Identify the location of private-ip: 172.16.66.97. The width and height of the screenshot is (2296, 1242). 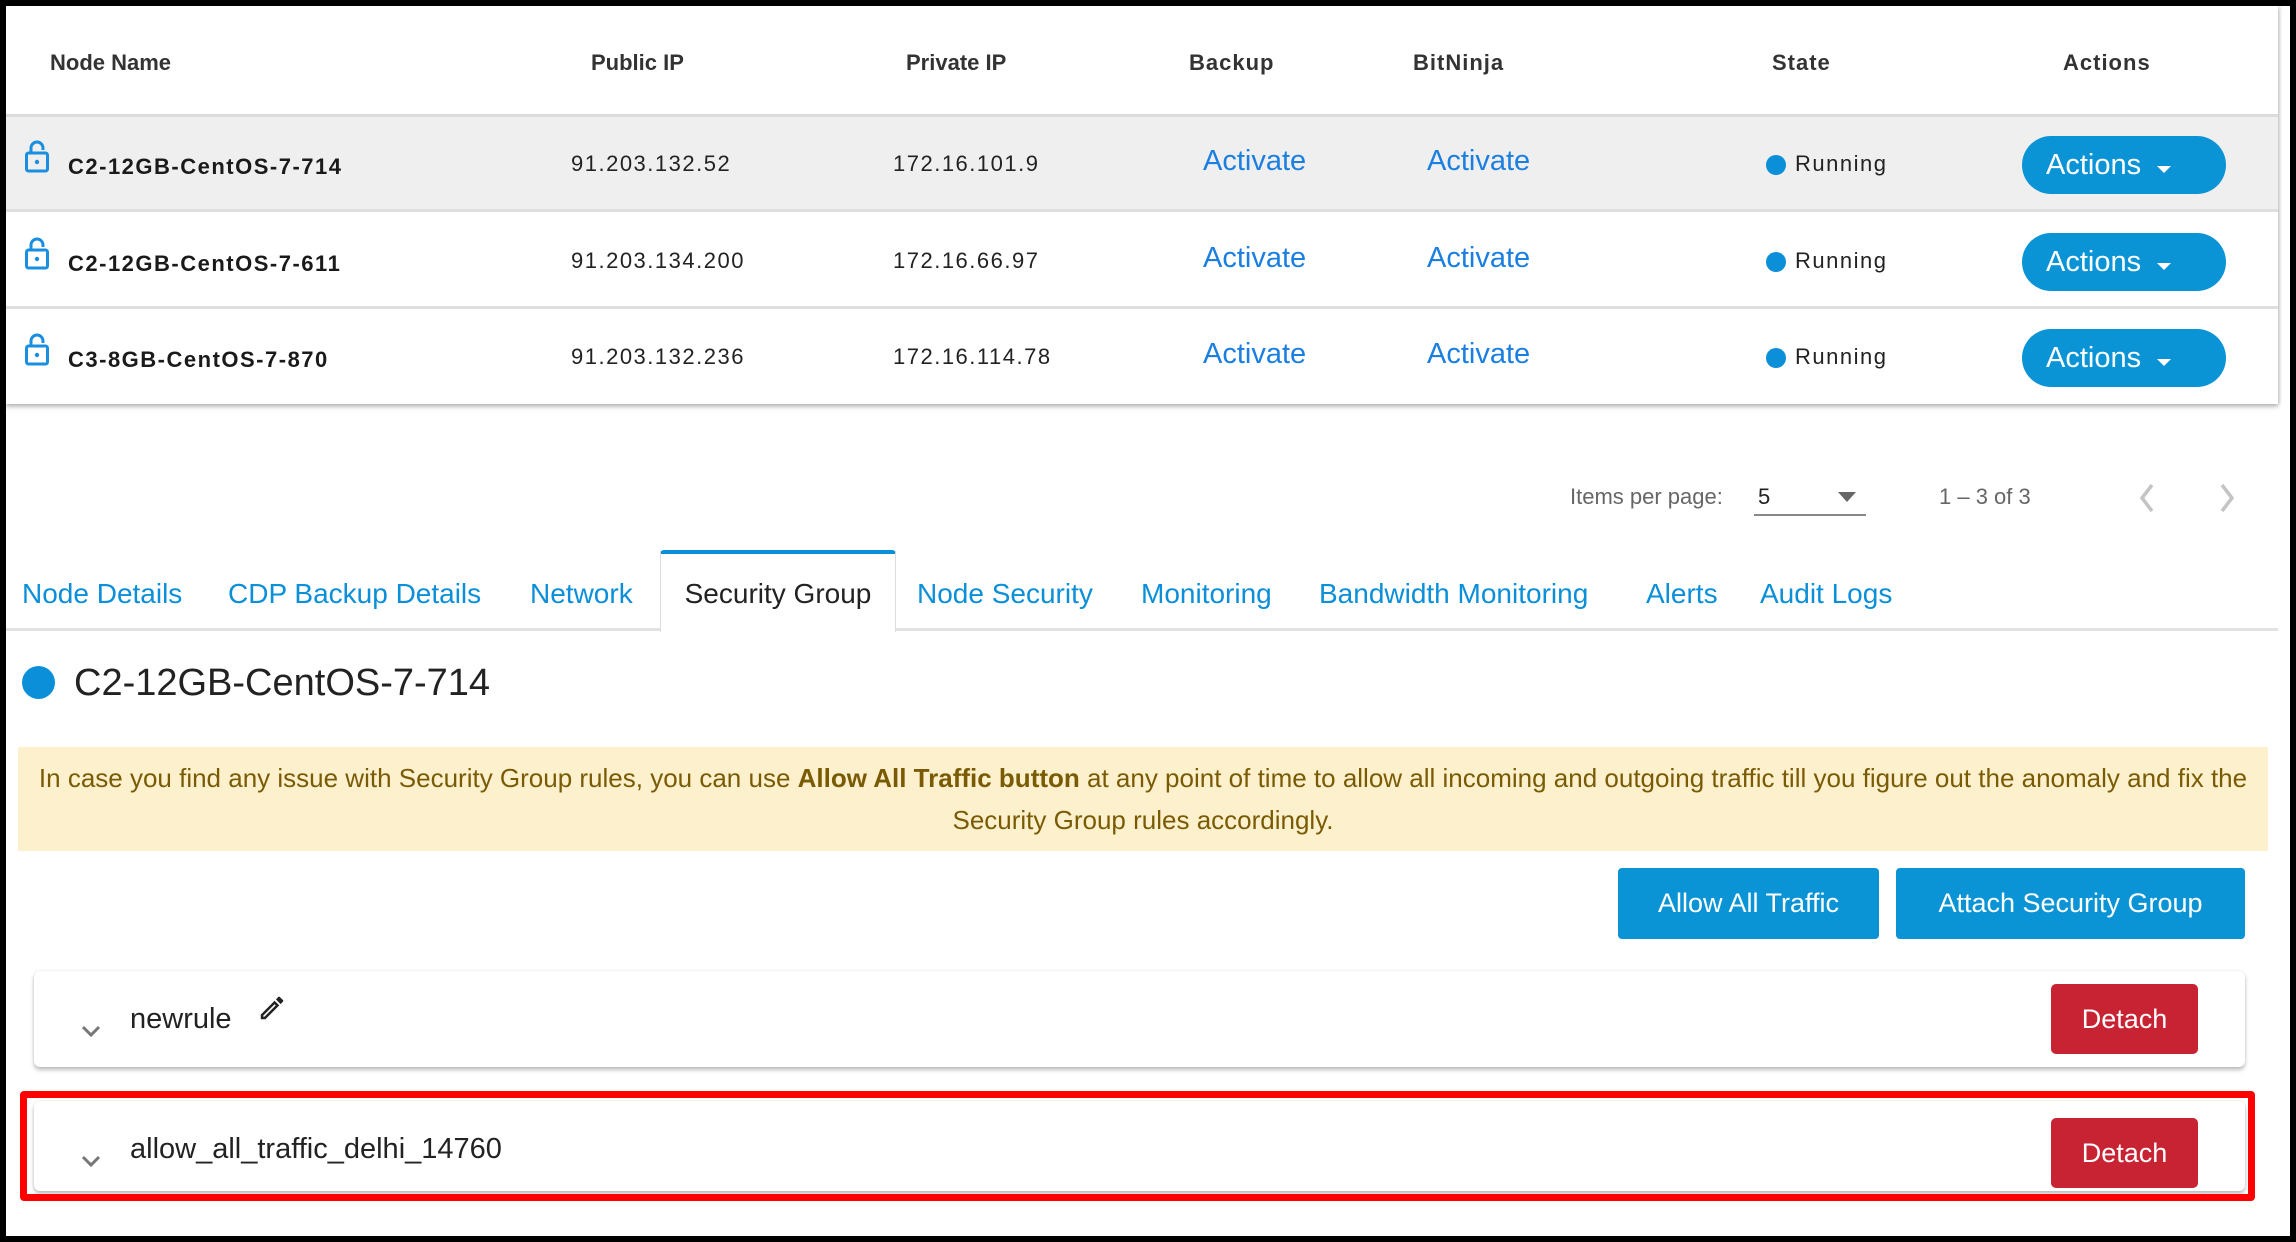
(966, 260).